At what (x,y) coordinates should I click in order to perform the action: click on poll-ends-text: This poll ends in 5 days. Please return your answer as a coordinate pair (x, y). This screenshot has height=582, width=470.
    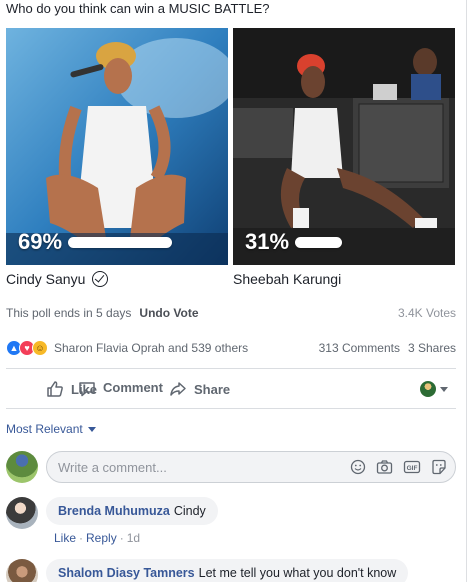
    Looking at the image, I should click on (69, 313).